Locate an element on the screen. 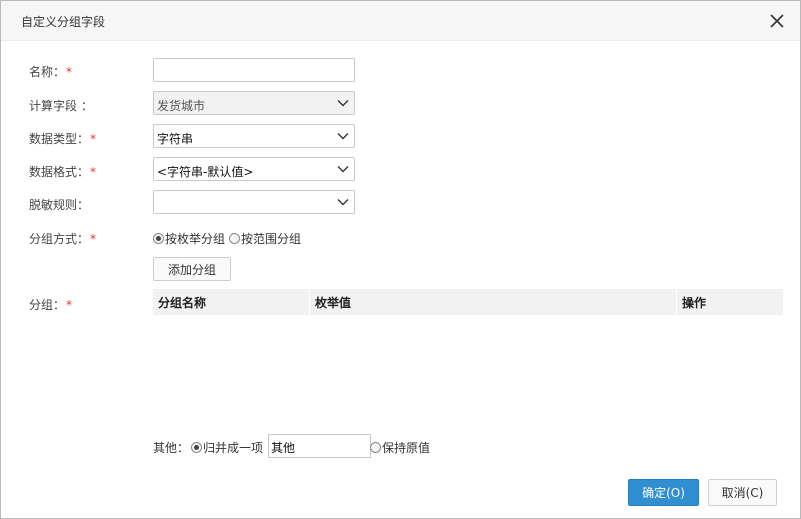  group-mode-label: 分组方式：* is located at coordinates (63, 239).